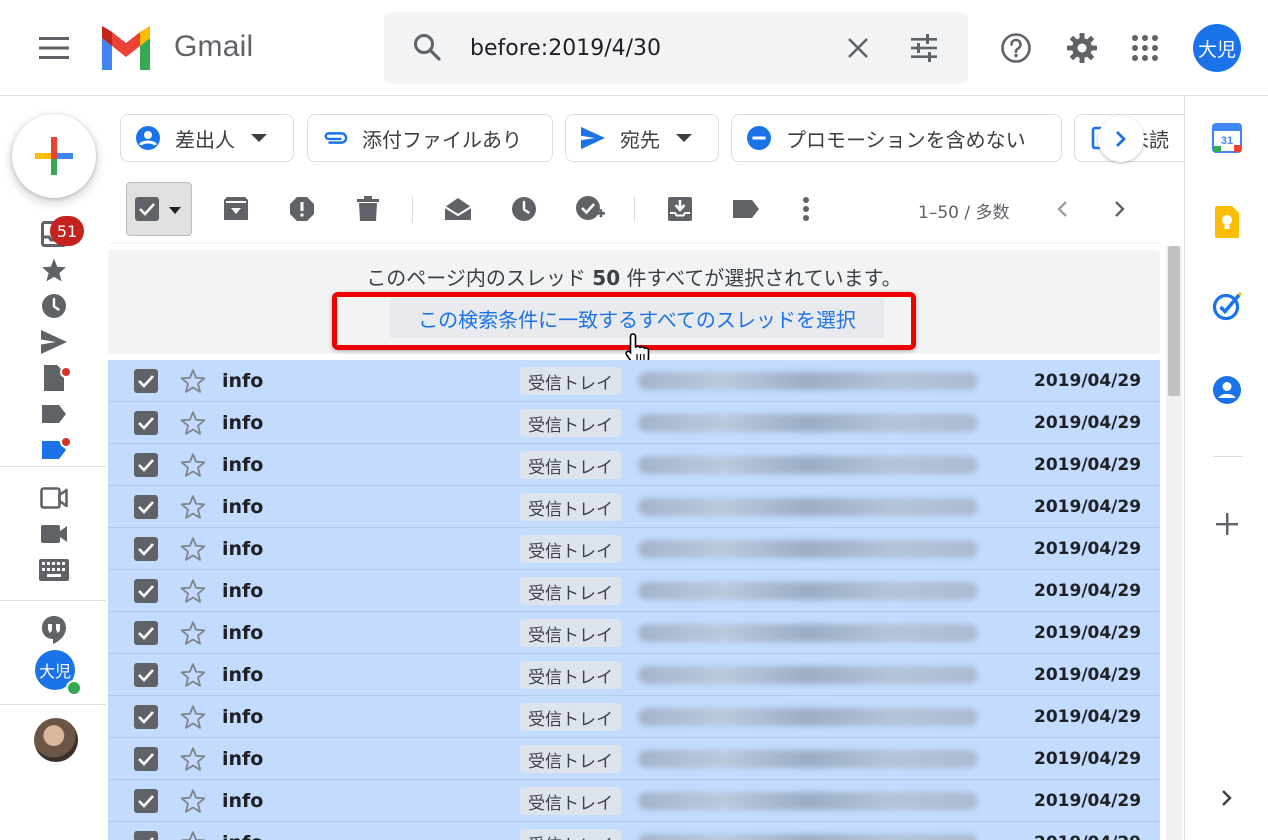 The width and height of the screenshot is (1268, 840). I want to click on meet-new-nav, so click(54, 498).